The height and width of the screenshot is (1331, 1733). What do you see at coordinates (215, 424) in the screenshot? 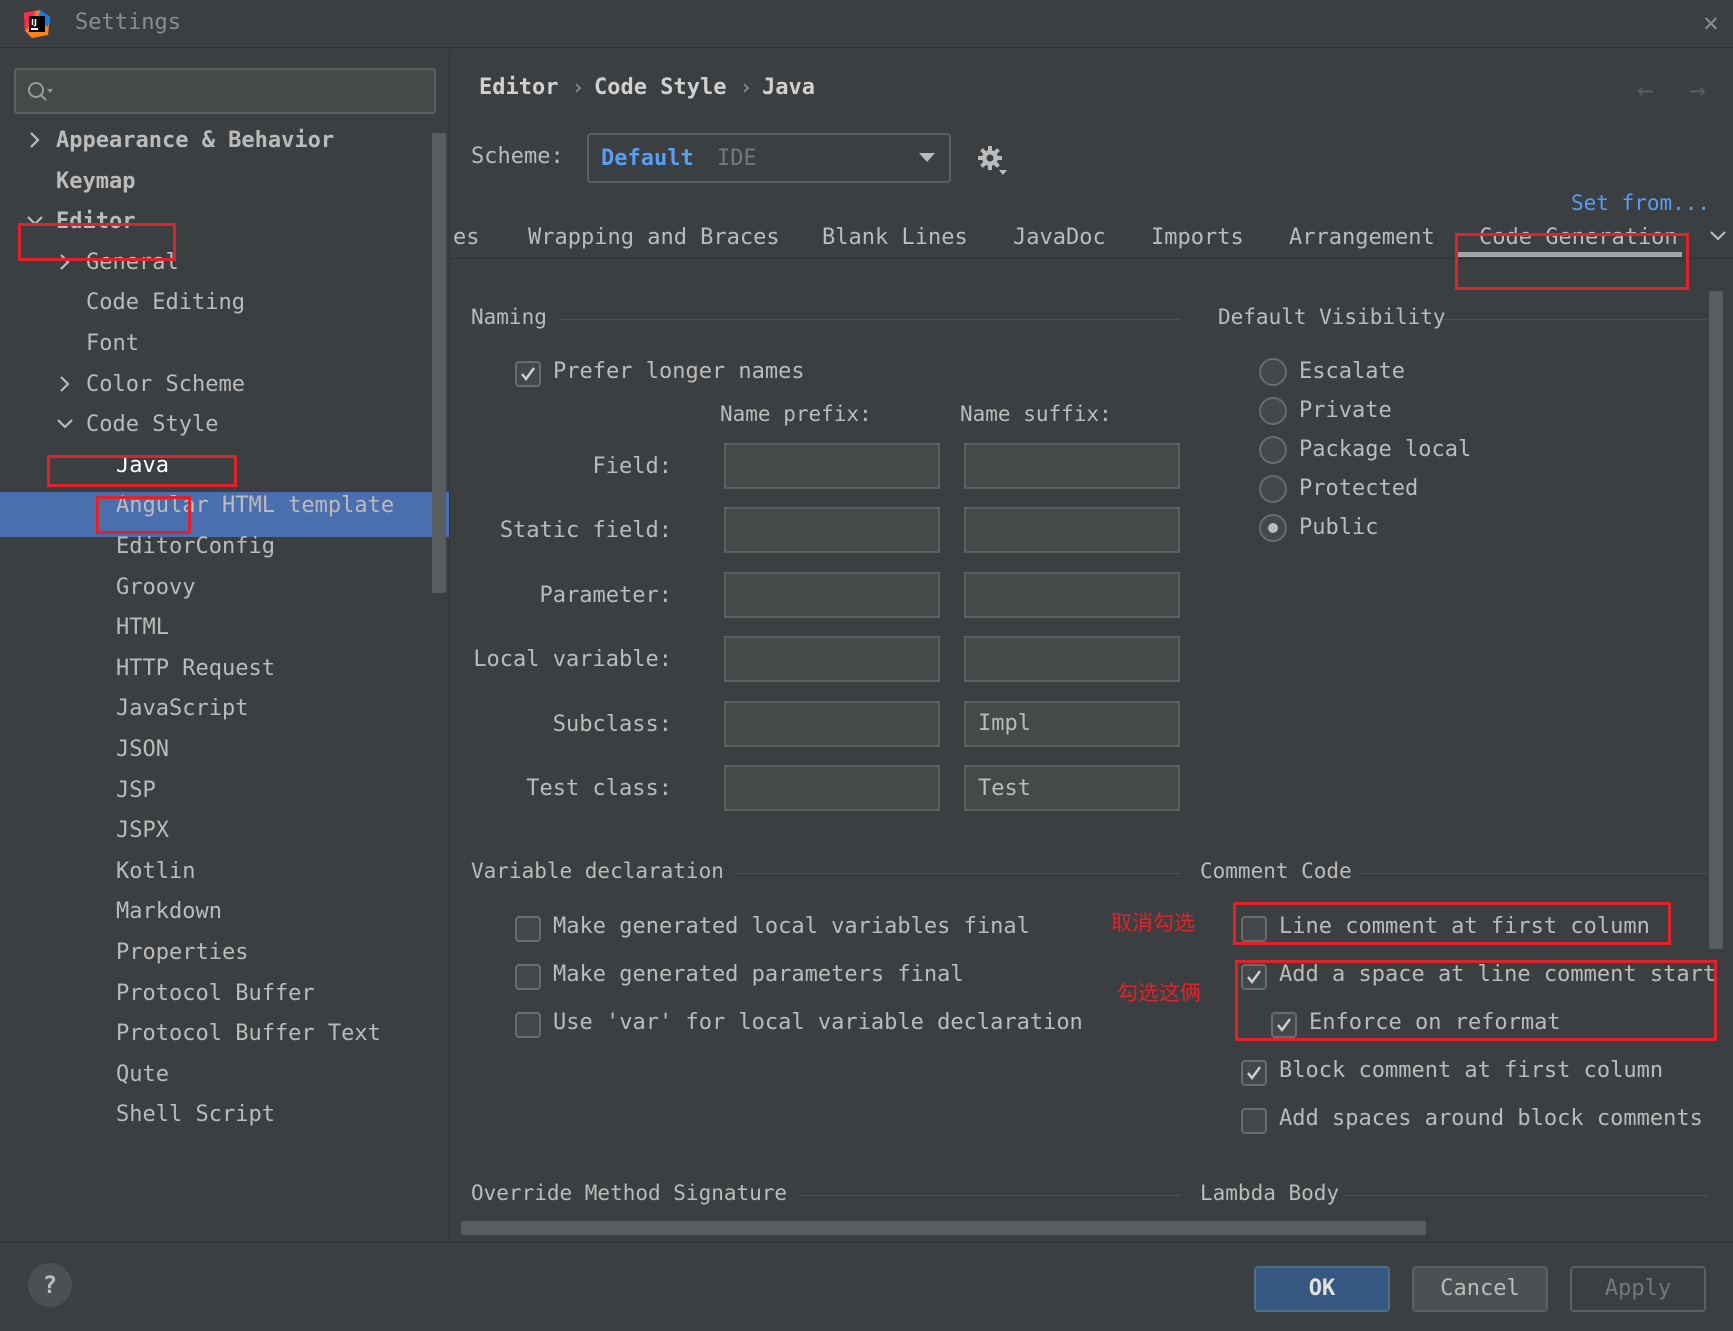
I see `tree-item-code-style: Code Style` at bounding box center [215, 424].